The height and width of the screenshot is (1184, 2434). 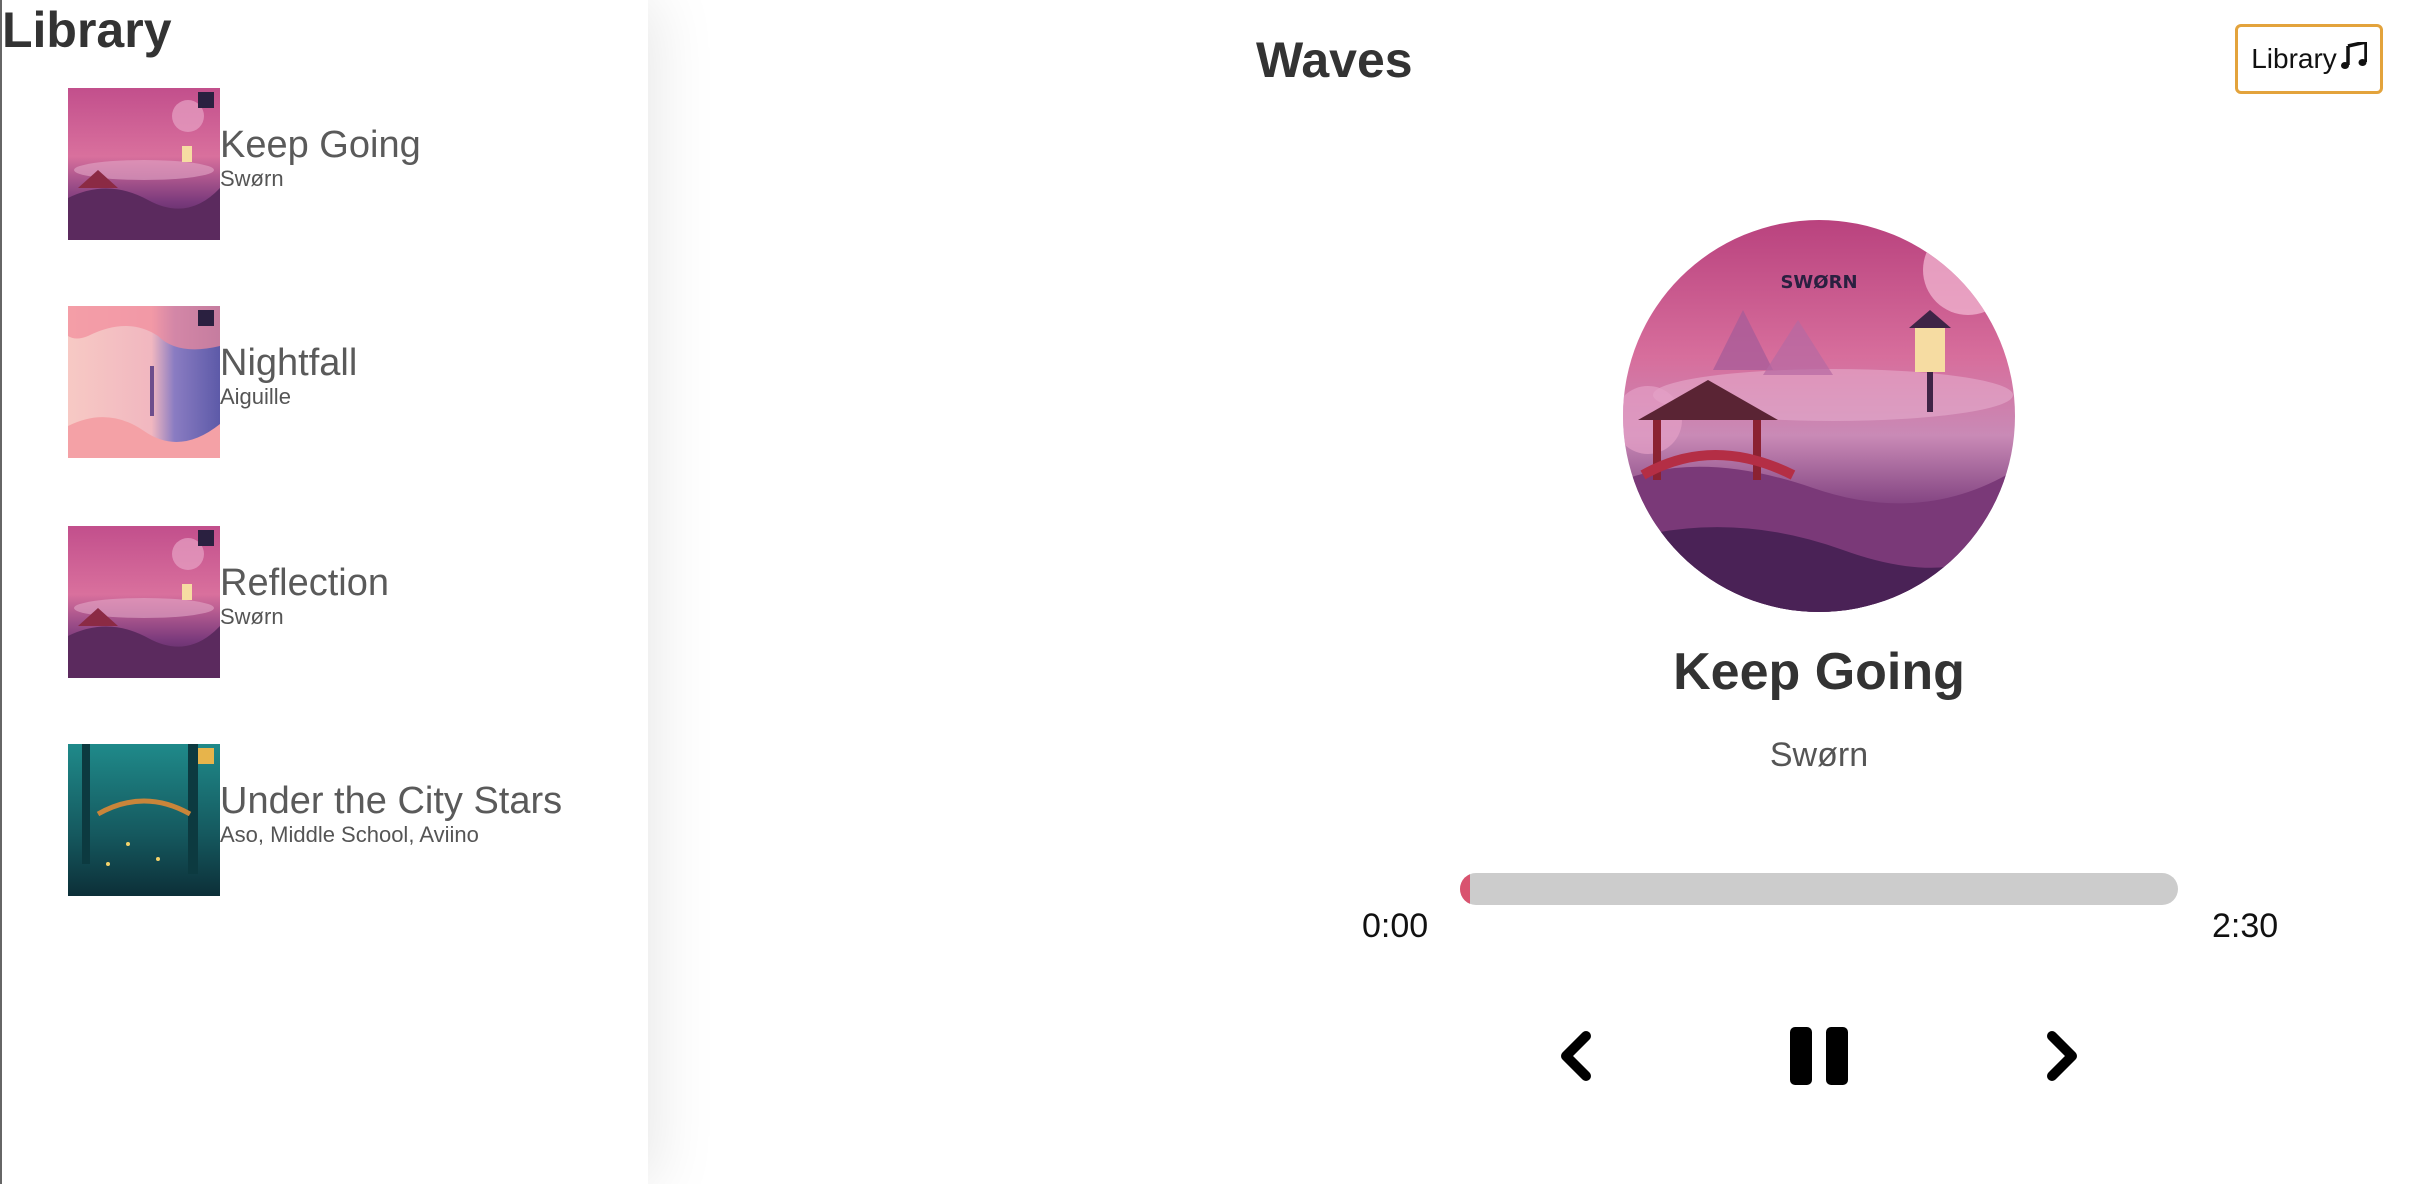 I want to click on library-song-keep-going: Keep Going Swørn, so click(x=348, y=164).